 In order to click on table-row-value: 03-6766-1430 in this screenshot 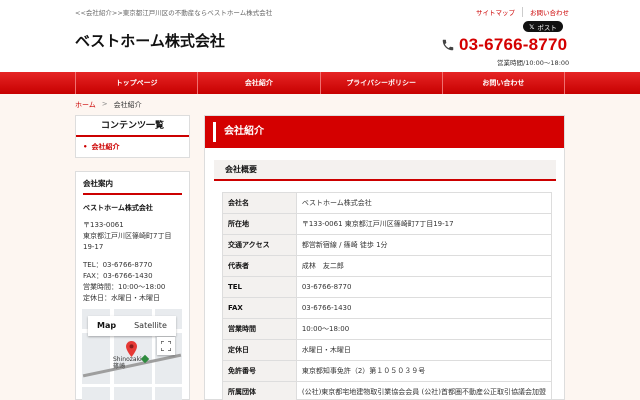, I will do `click(424, 308)`.